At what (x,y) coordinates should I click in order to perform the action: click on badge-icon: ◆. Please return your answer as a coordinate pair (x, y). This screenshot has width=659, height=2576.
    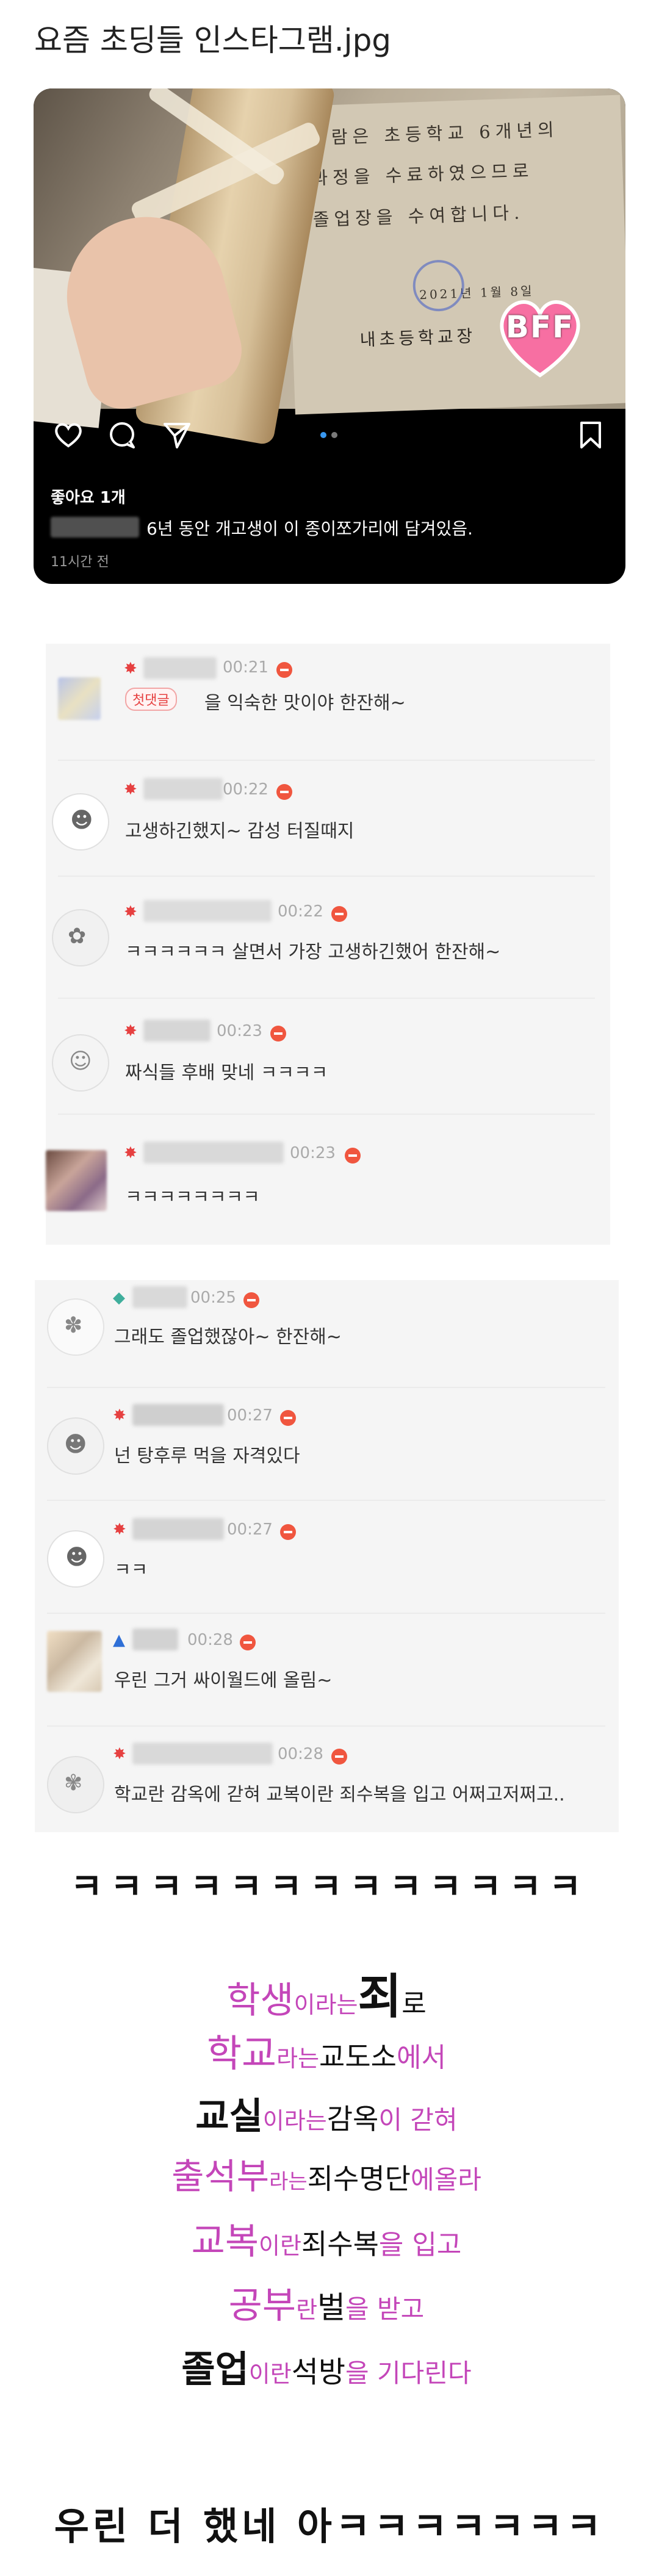
    Looking at the image, I should click on (119, 1298).